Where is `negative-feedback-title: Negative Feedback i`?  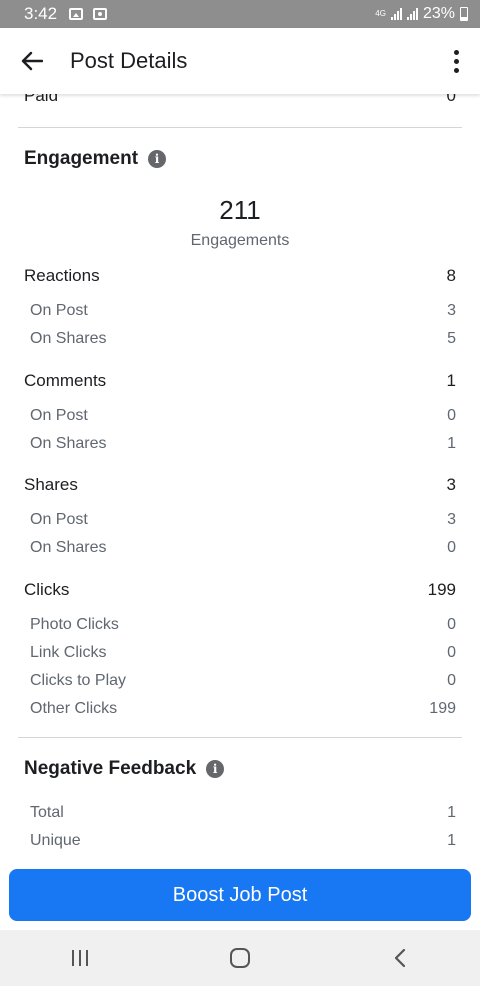
negative-feedback-title: Negative Feedback i is located at coordinates (124, 769).